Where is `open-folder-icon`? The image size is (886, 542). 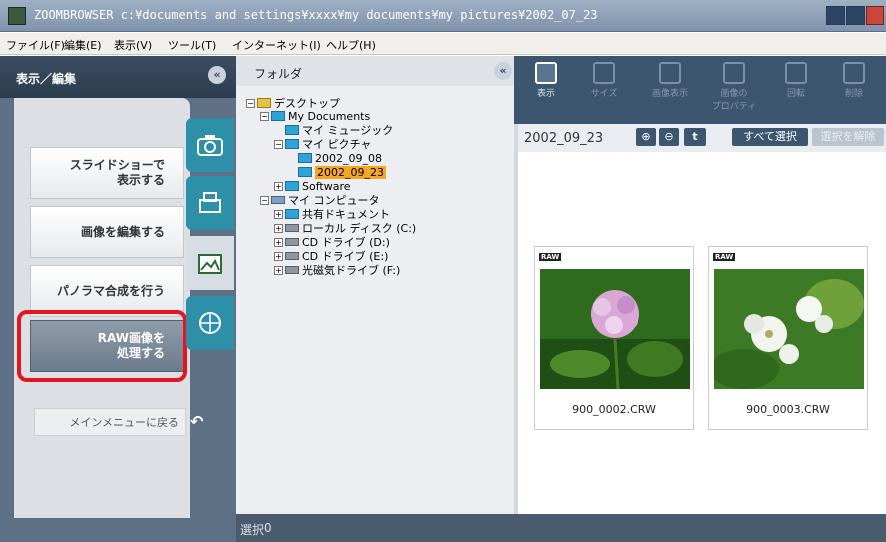
open-folder-icon is located at coordinates (305, 172).